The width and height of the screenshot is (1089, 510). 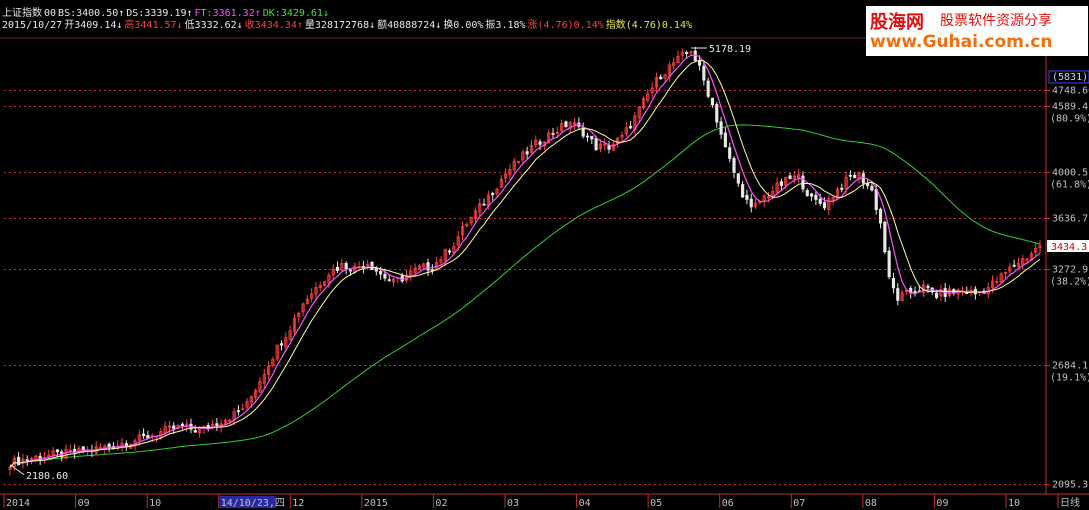 I want to click on header-line2-item: 振3.18%, so click(x=505, y=25).